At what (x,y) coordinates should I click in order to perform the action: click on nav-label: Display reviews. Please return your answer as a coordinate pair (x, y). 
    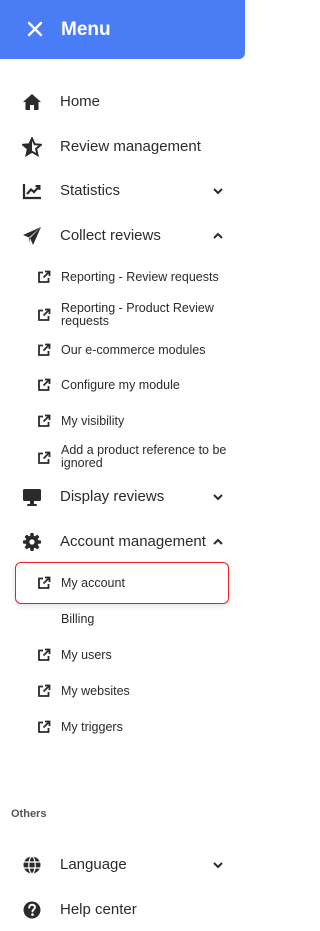
    Looking at the image, I should click on (112, 496).